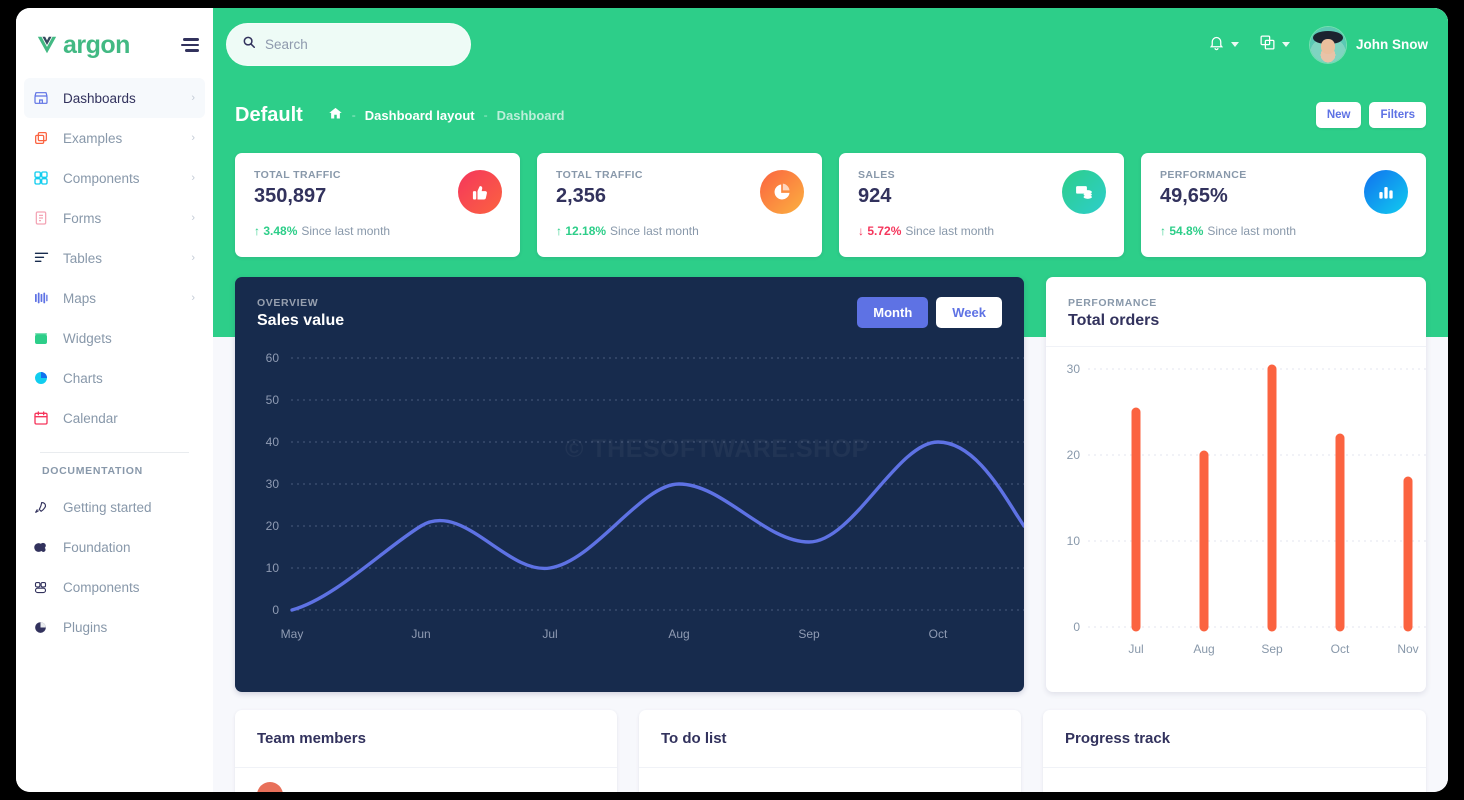 The image size is (1464, 800). I want to click on svg-text: 10, so click(273, 568).